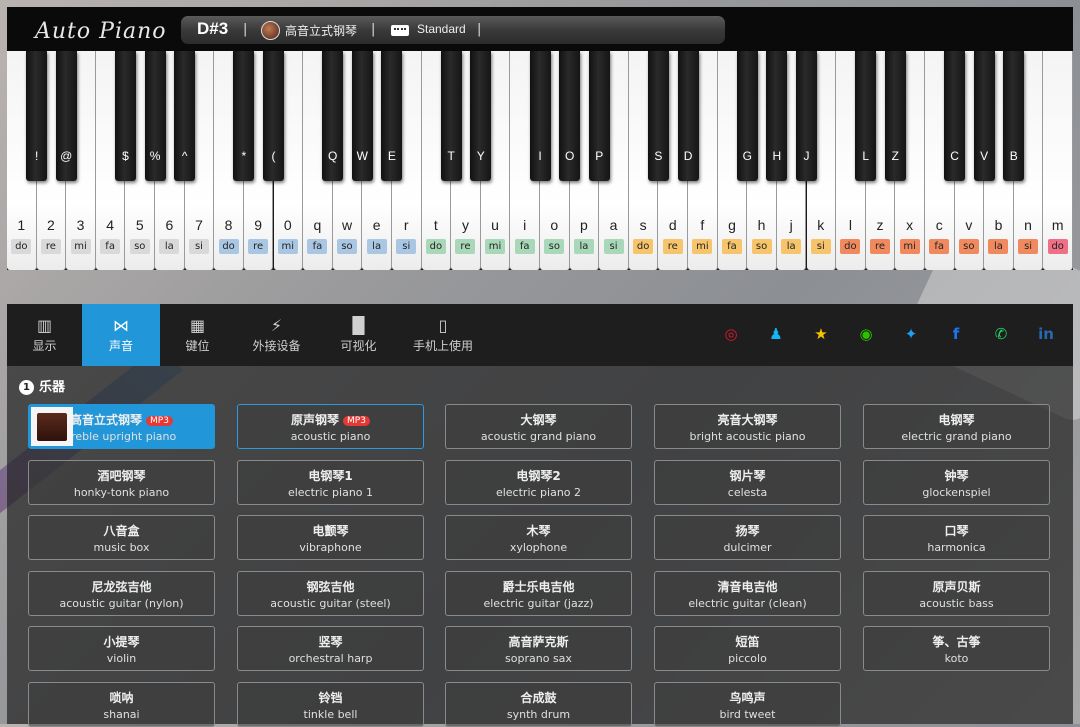  What do you see at coordinates (121, 642) in the screenshot?
I see `instrument-cn-text: 小提琴` at bounding box center [121, 642].